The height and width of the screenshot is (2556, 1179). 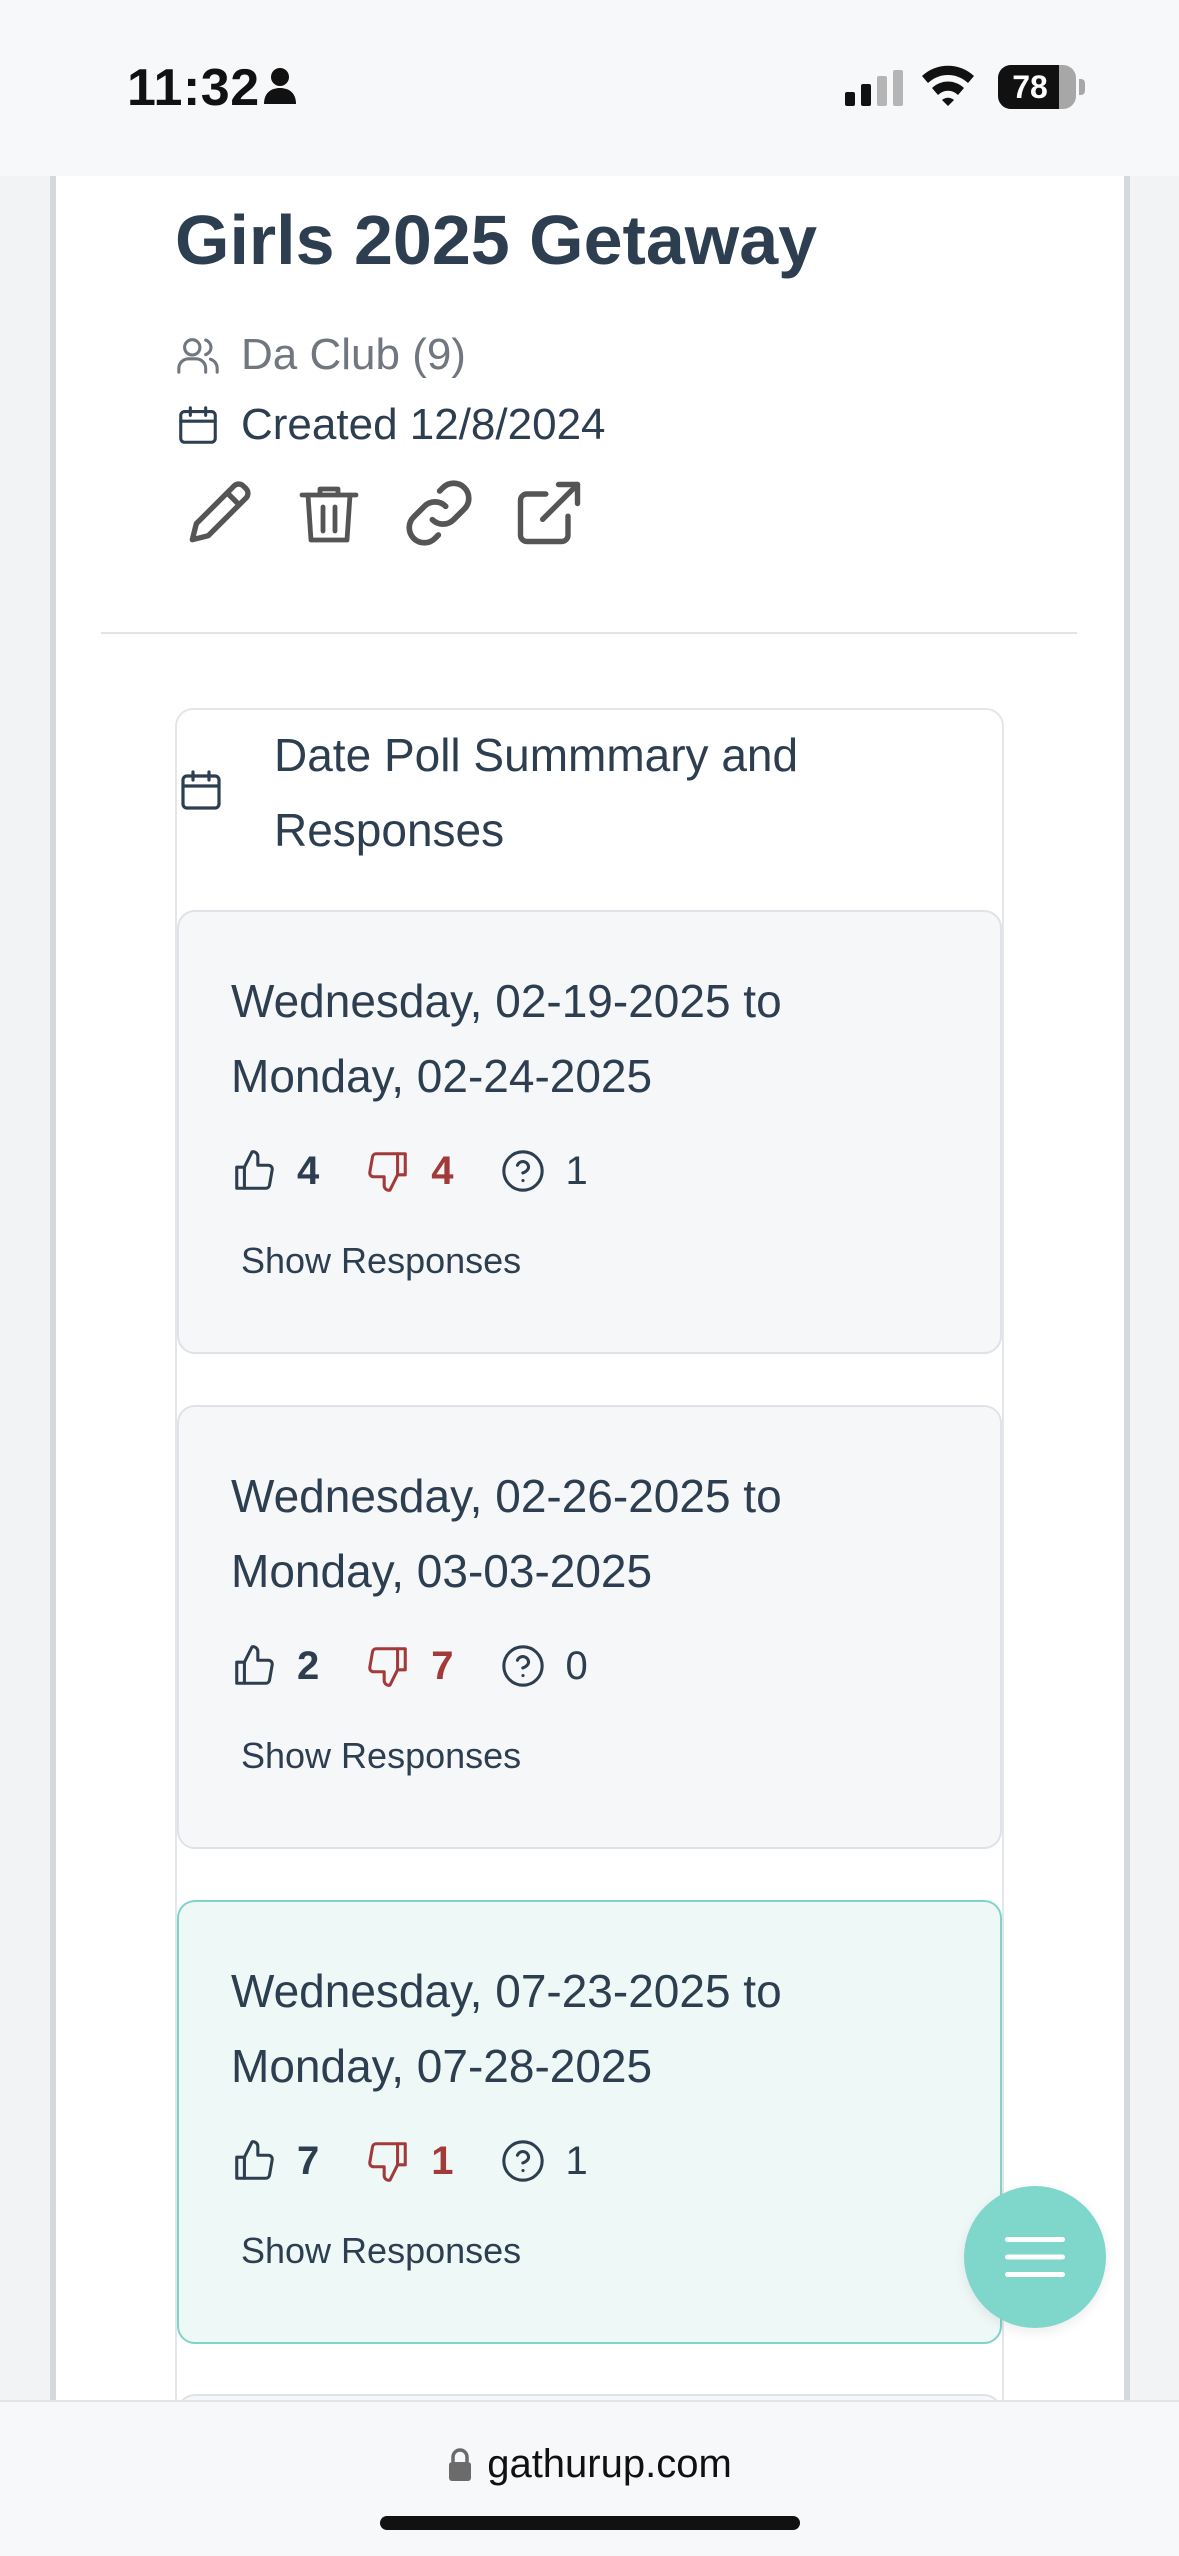 What do you see at coordinates (948, 85) in the screenshot?
I see `wifi-icon` at bounding box center [948, 85].